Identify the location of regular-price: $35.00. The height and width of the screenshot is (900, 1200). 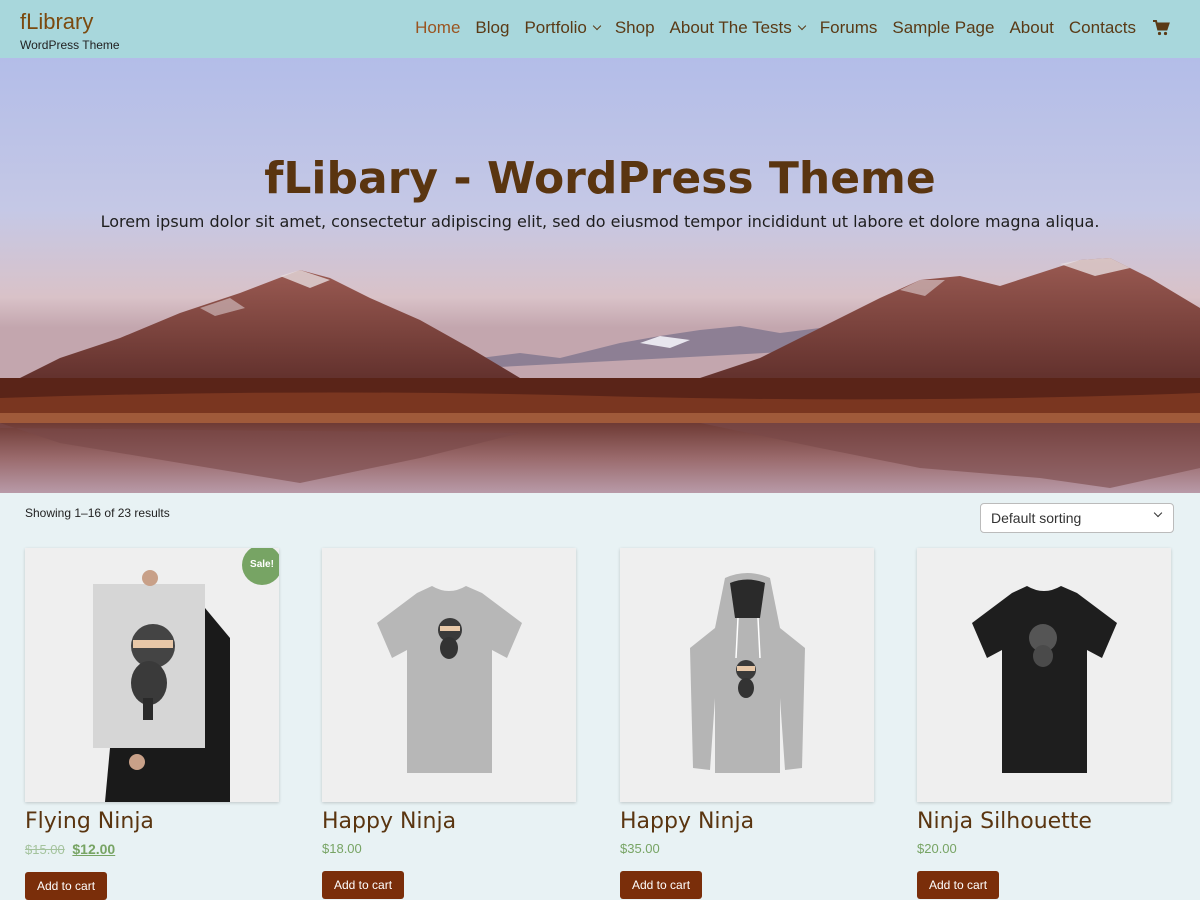
(640, 848).